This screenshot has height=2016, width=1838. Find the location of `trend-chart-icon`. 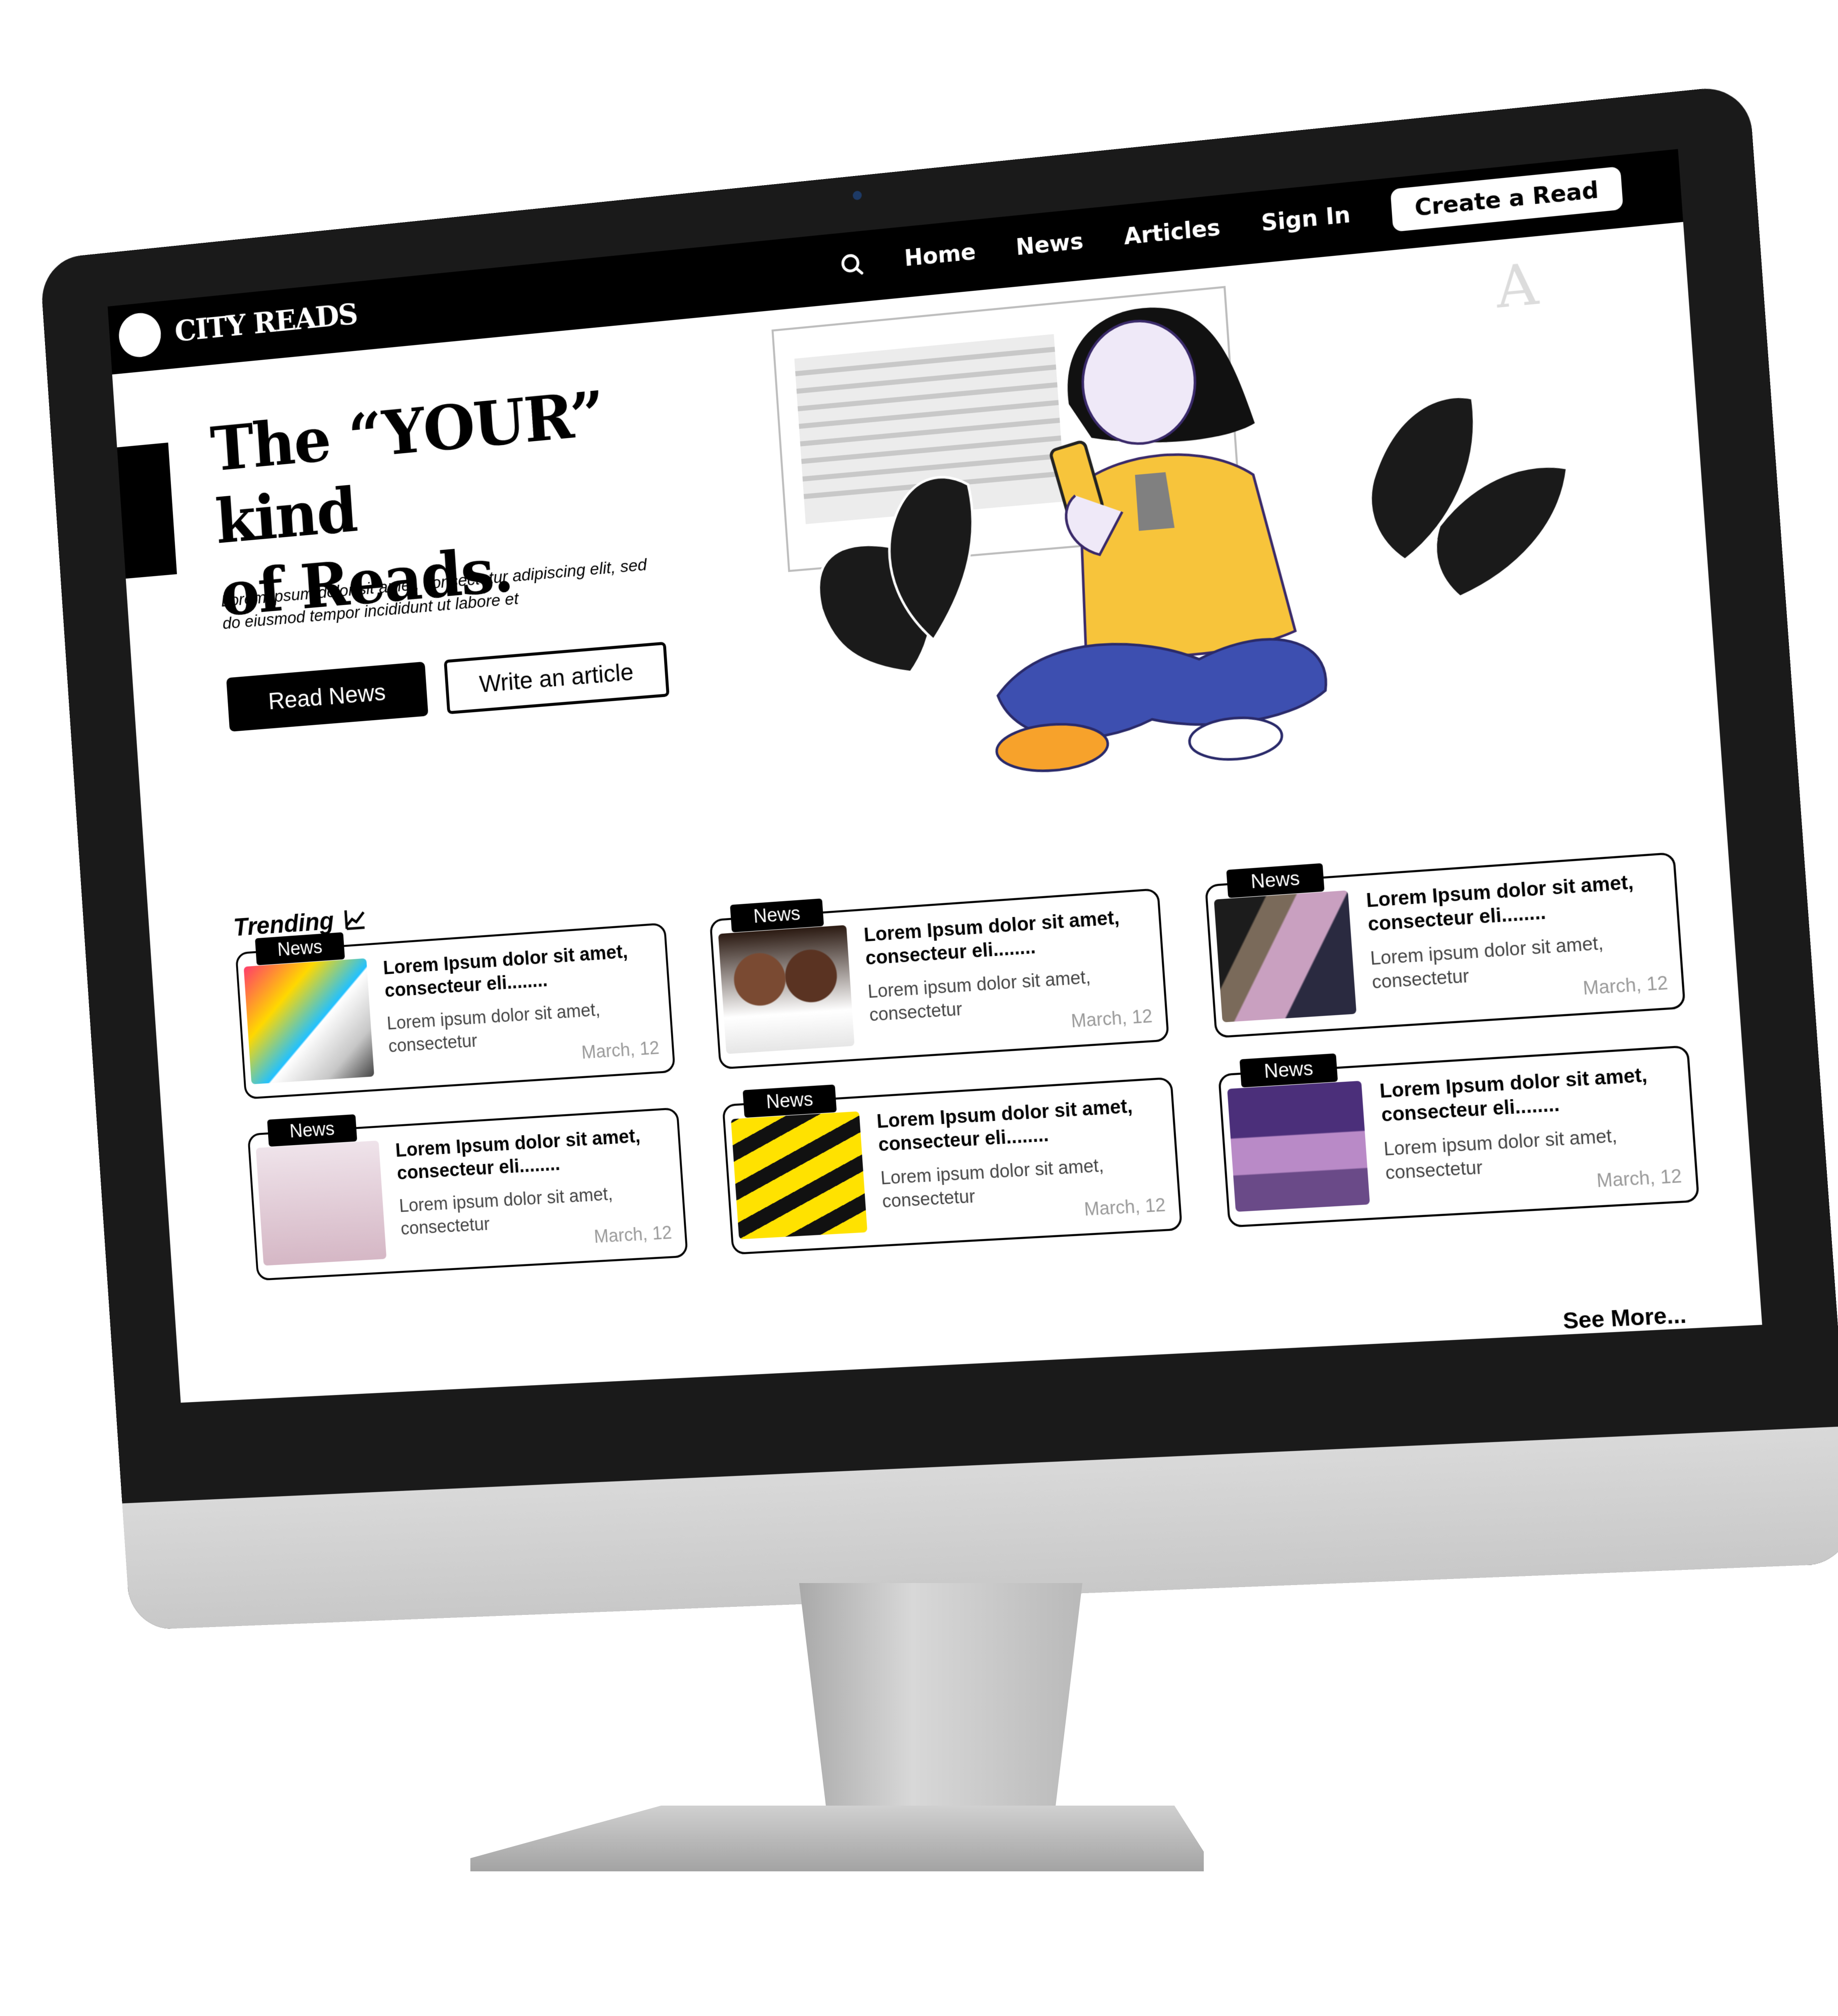

trend-chart-icon is located at coordinates (355, 919).